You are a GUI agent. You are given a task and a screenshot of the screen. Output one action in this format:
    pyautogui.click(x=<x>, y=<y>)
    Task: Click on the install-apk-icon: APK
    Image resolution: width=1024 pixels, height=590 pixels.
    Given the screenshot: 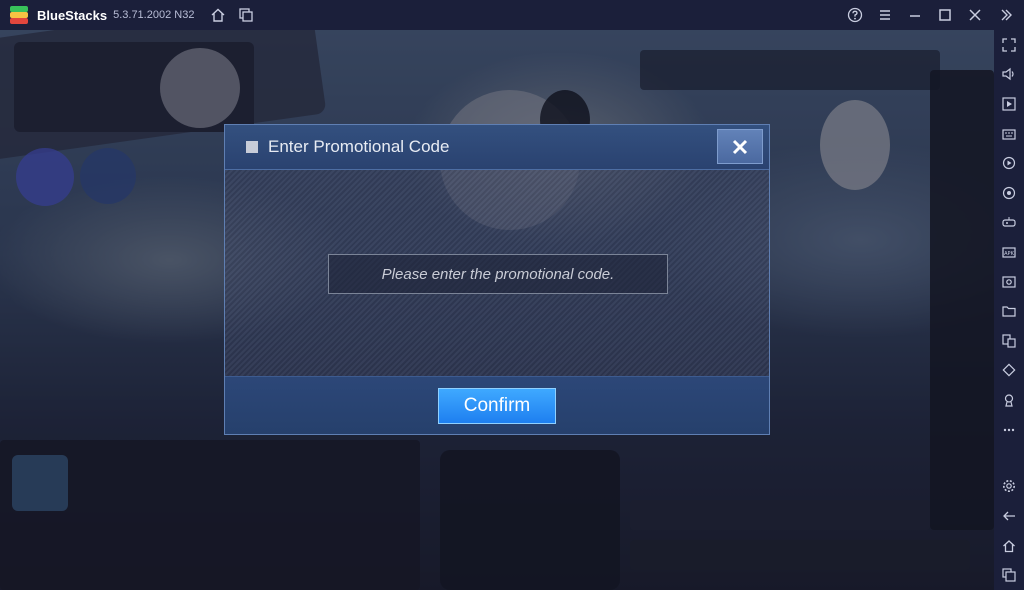 What is the action you would take?
    pyautogui.click(x=1009, y=252)
    